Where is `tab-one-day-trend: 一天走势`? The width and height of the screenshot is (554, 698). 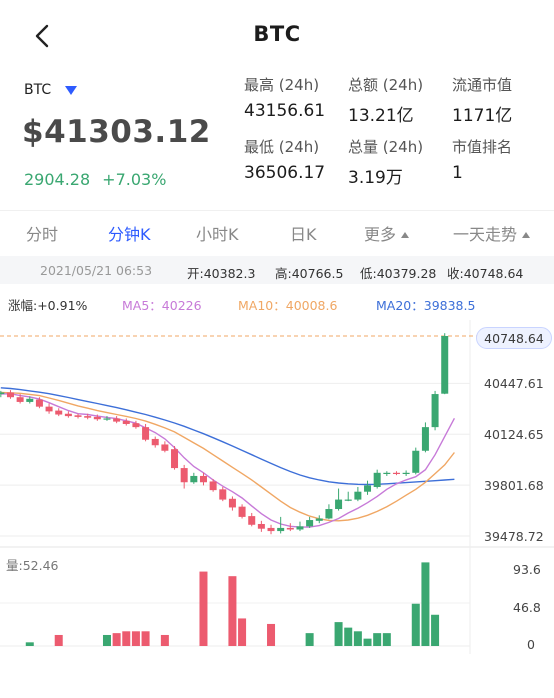
tab-one-day-trend: 一天走势 is located at coordinates (492, 233).